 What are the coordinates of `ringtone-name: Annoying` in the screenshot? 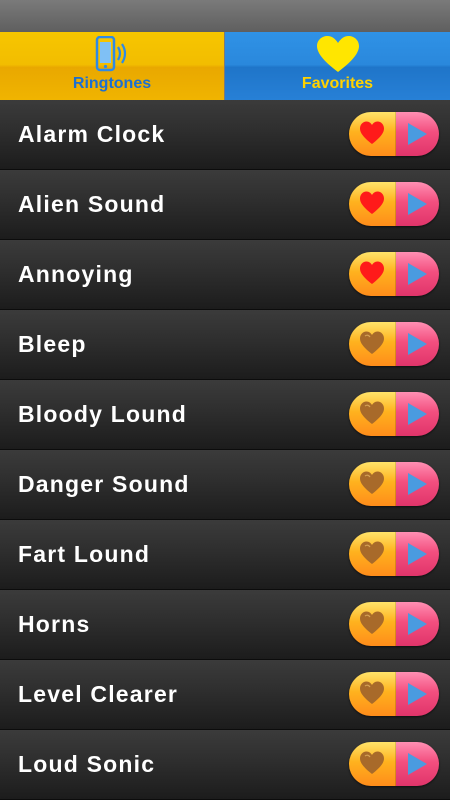 It's located at (76, 274).